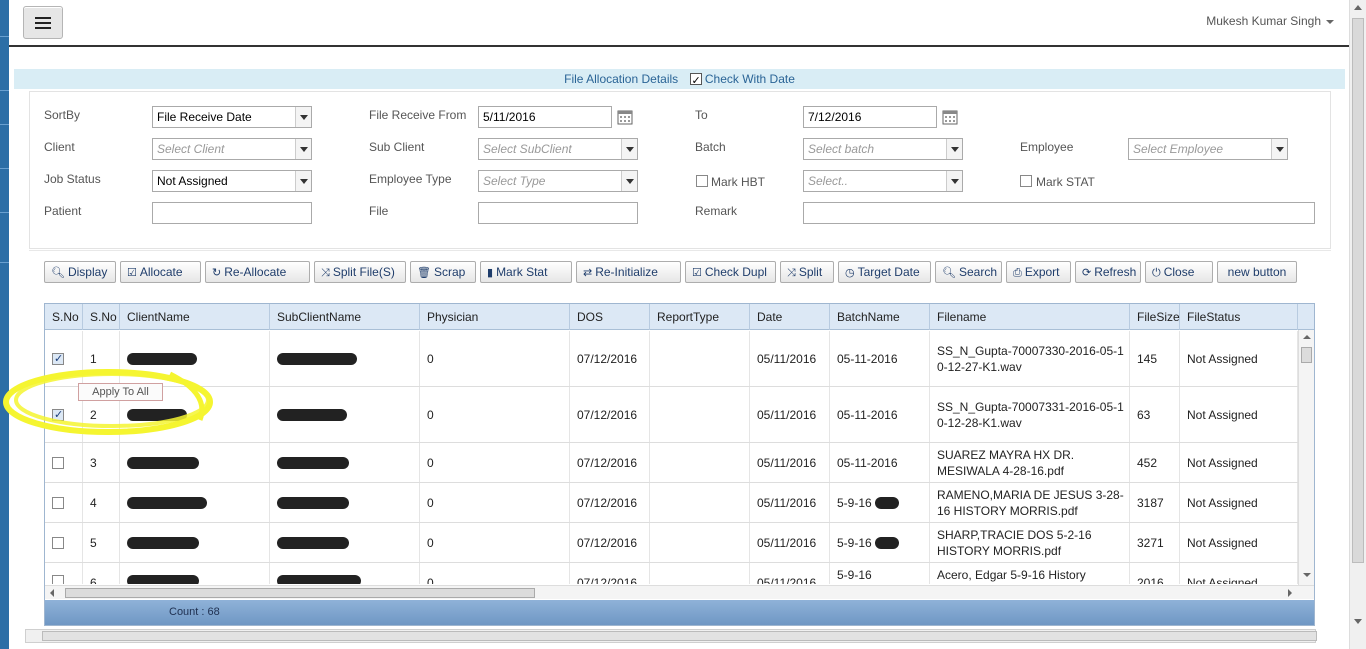  What do you see at coordinates (1358, 290) in the screenshot?
I see `page-scroll-thumb` at bounding box center [1358, 290].